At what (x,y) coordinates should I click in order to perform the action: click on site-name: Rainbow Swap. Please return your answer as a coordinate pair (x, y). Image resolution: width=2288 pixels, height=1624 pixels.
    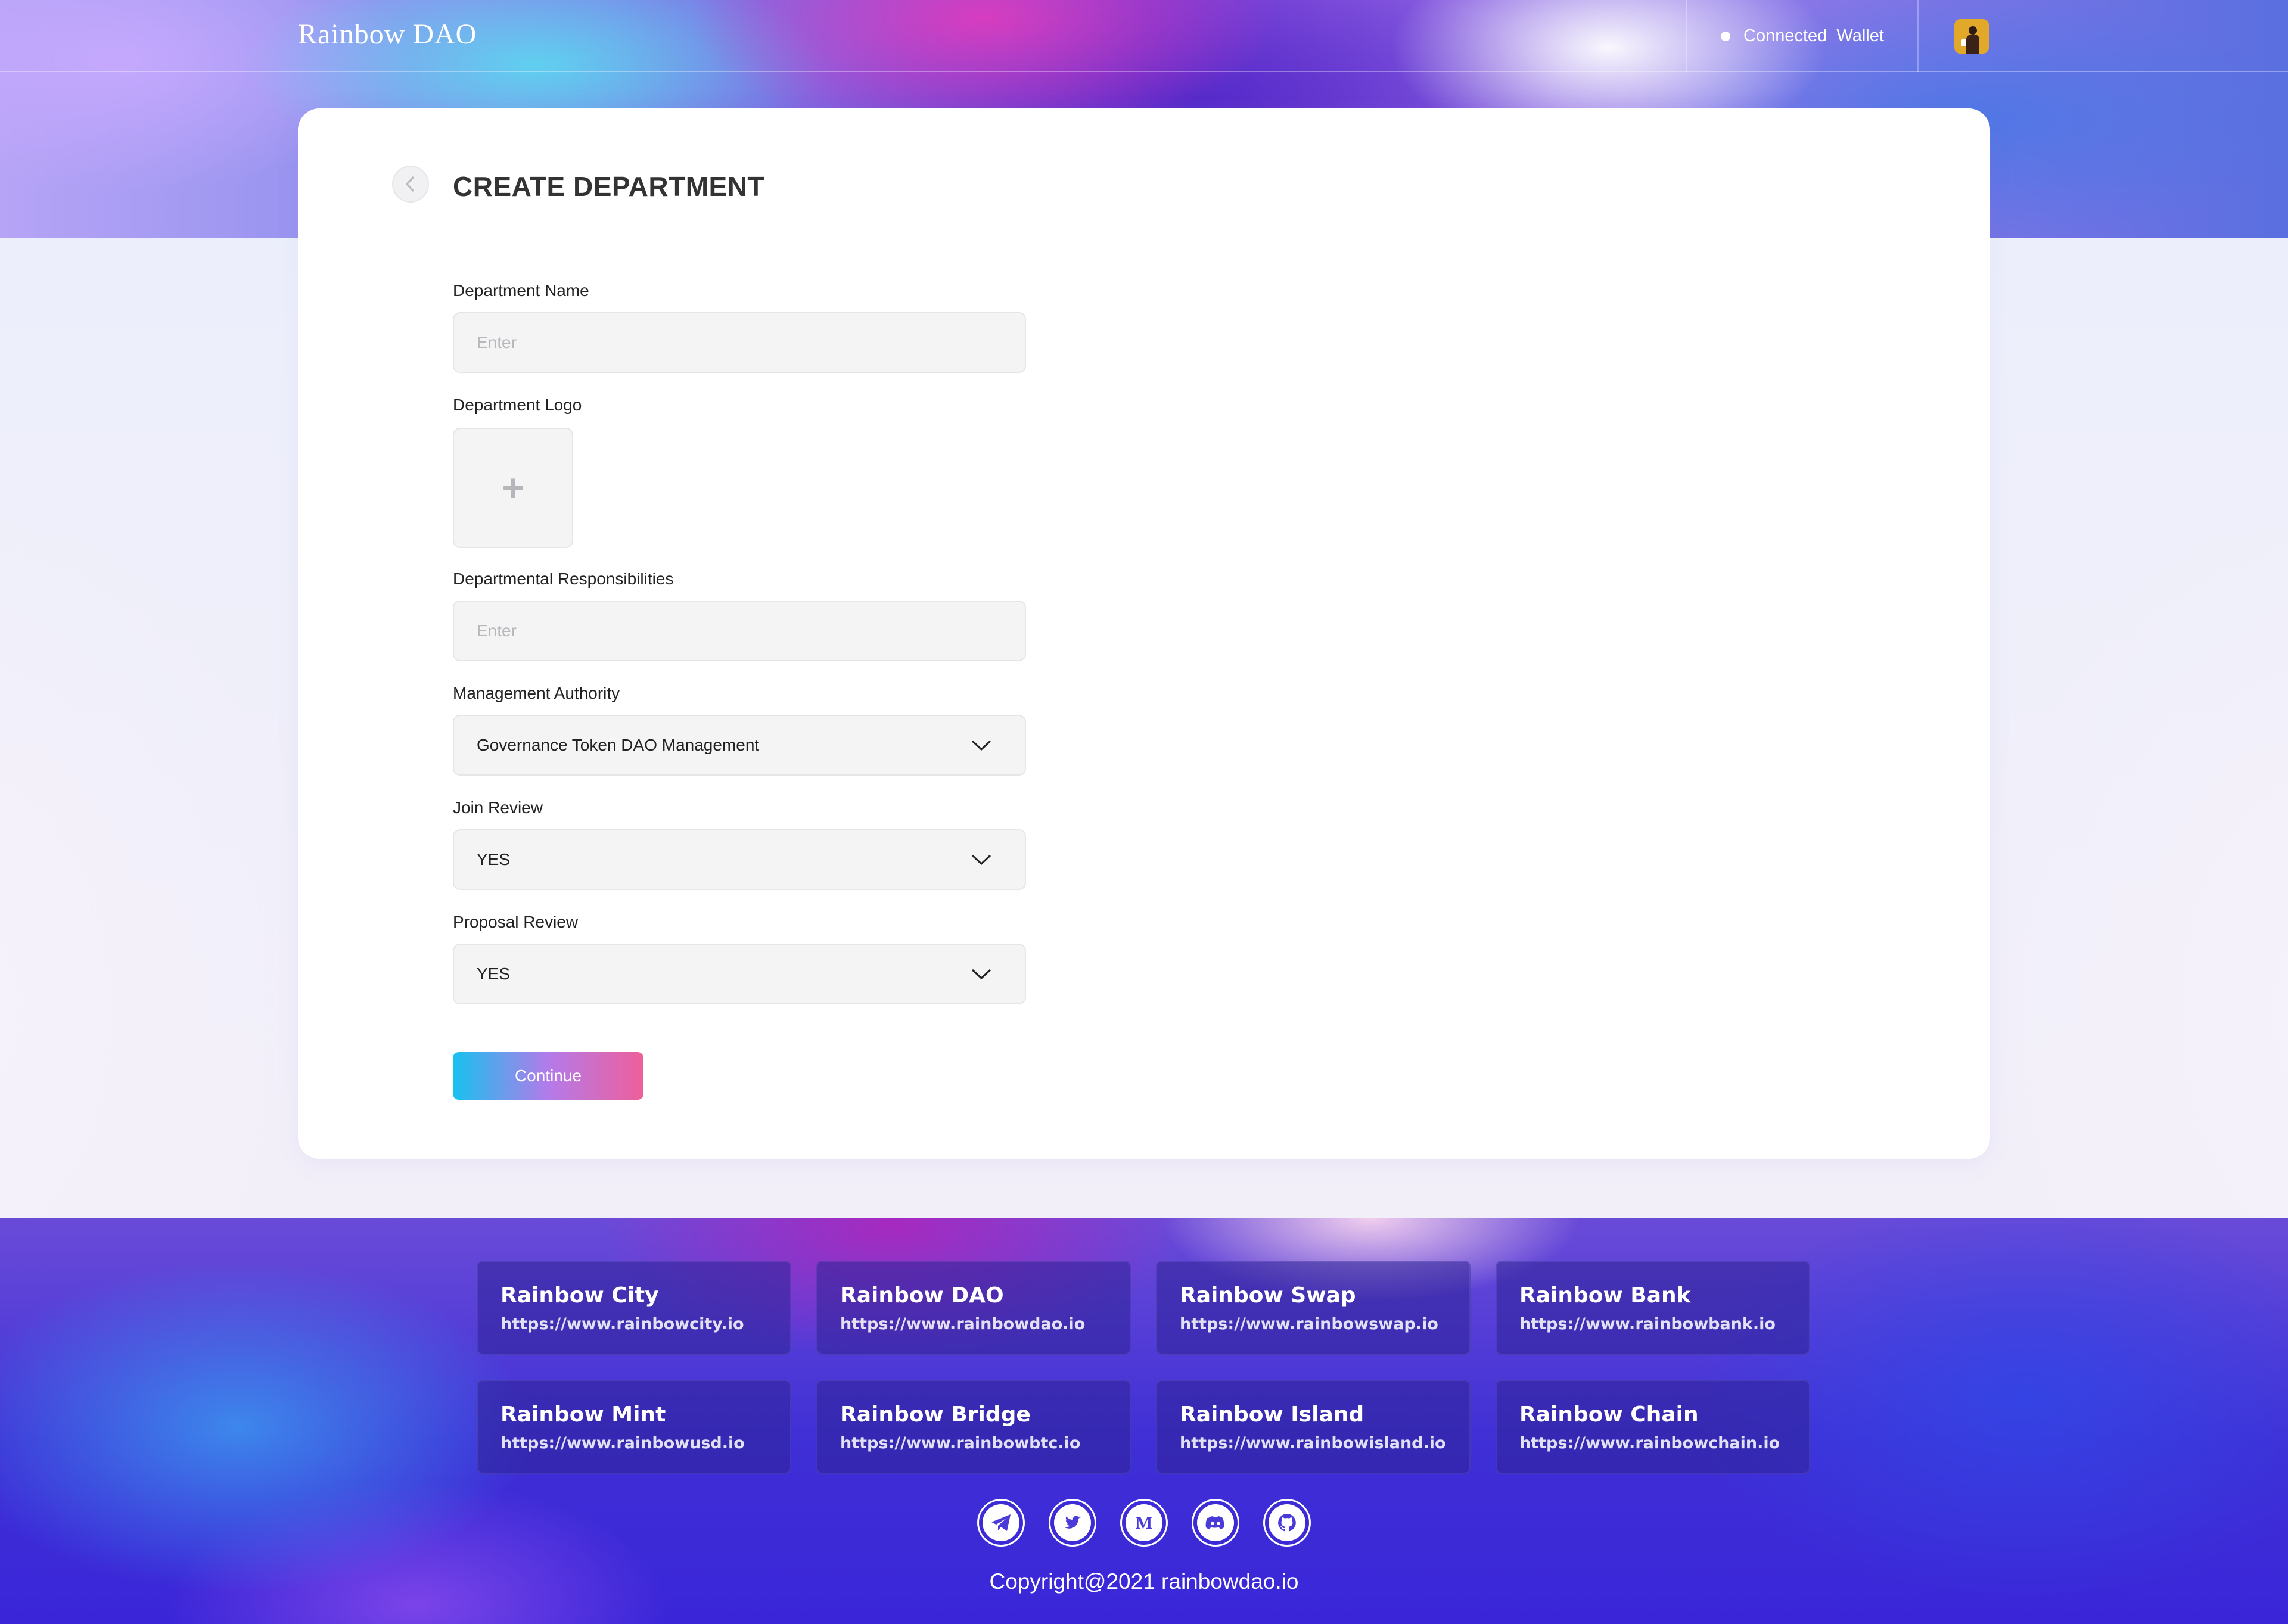
    Looking at the image, I should click on (1268, 1295).